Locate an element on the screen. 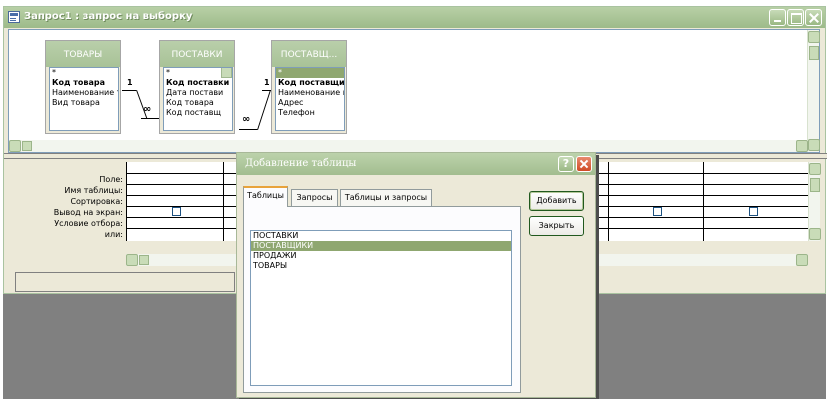 This screenshot has height=399, width=829. row-label-sort: Сортировка: is located at coordinates (96, 201).